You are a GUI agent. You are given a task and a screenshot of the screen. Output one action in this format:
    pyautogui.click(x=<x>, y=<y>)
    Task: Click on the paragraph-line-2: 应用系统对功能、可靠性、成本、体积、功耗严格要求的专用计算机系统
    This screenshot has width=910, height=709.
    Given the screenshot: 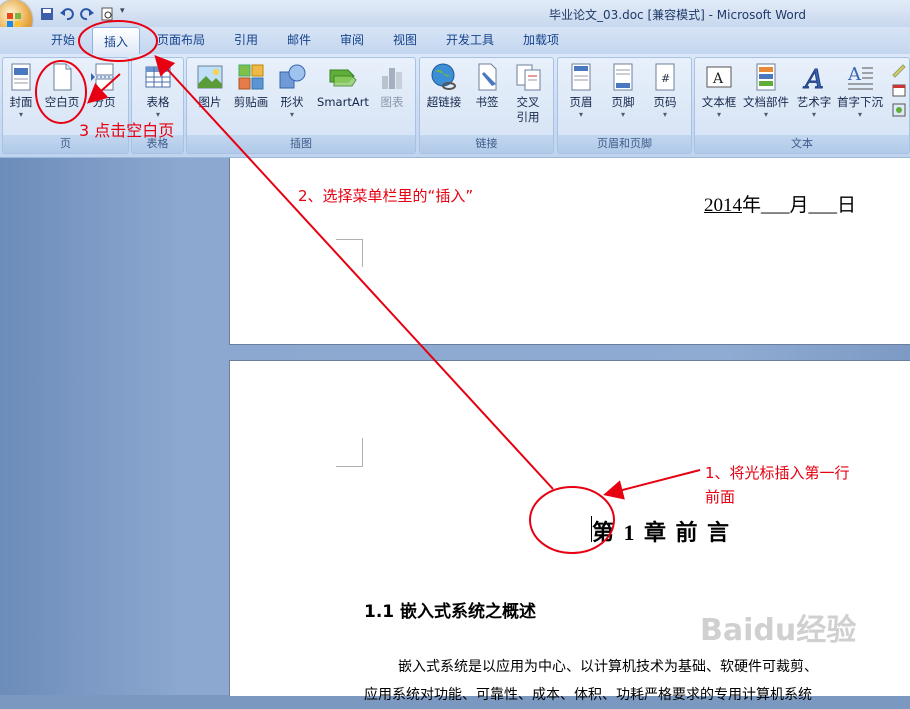 What is the action you would take?
    pyautogui.click(x=588, y=695)
    